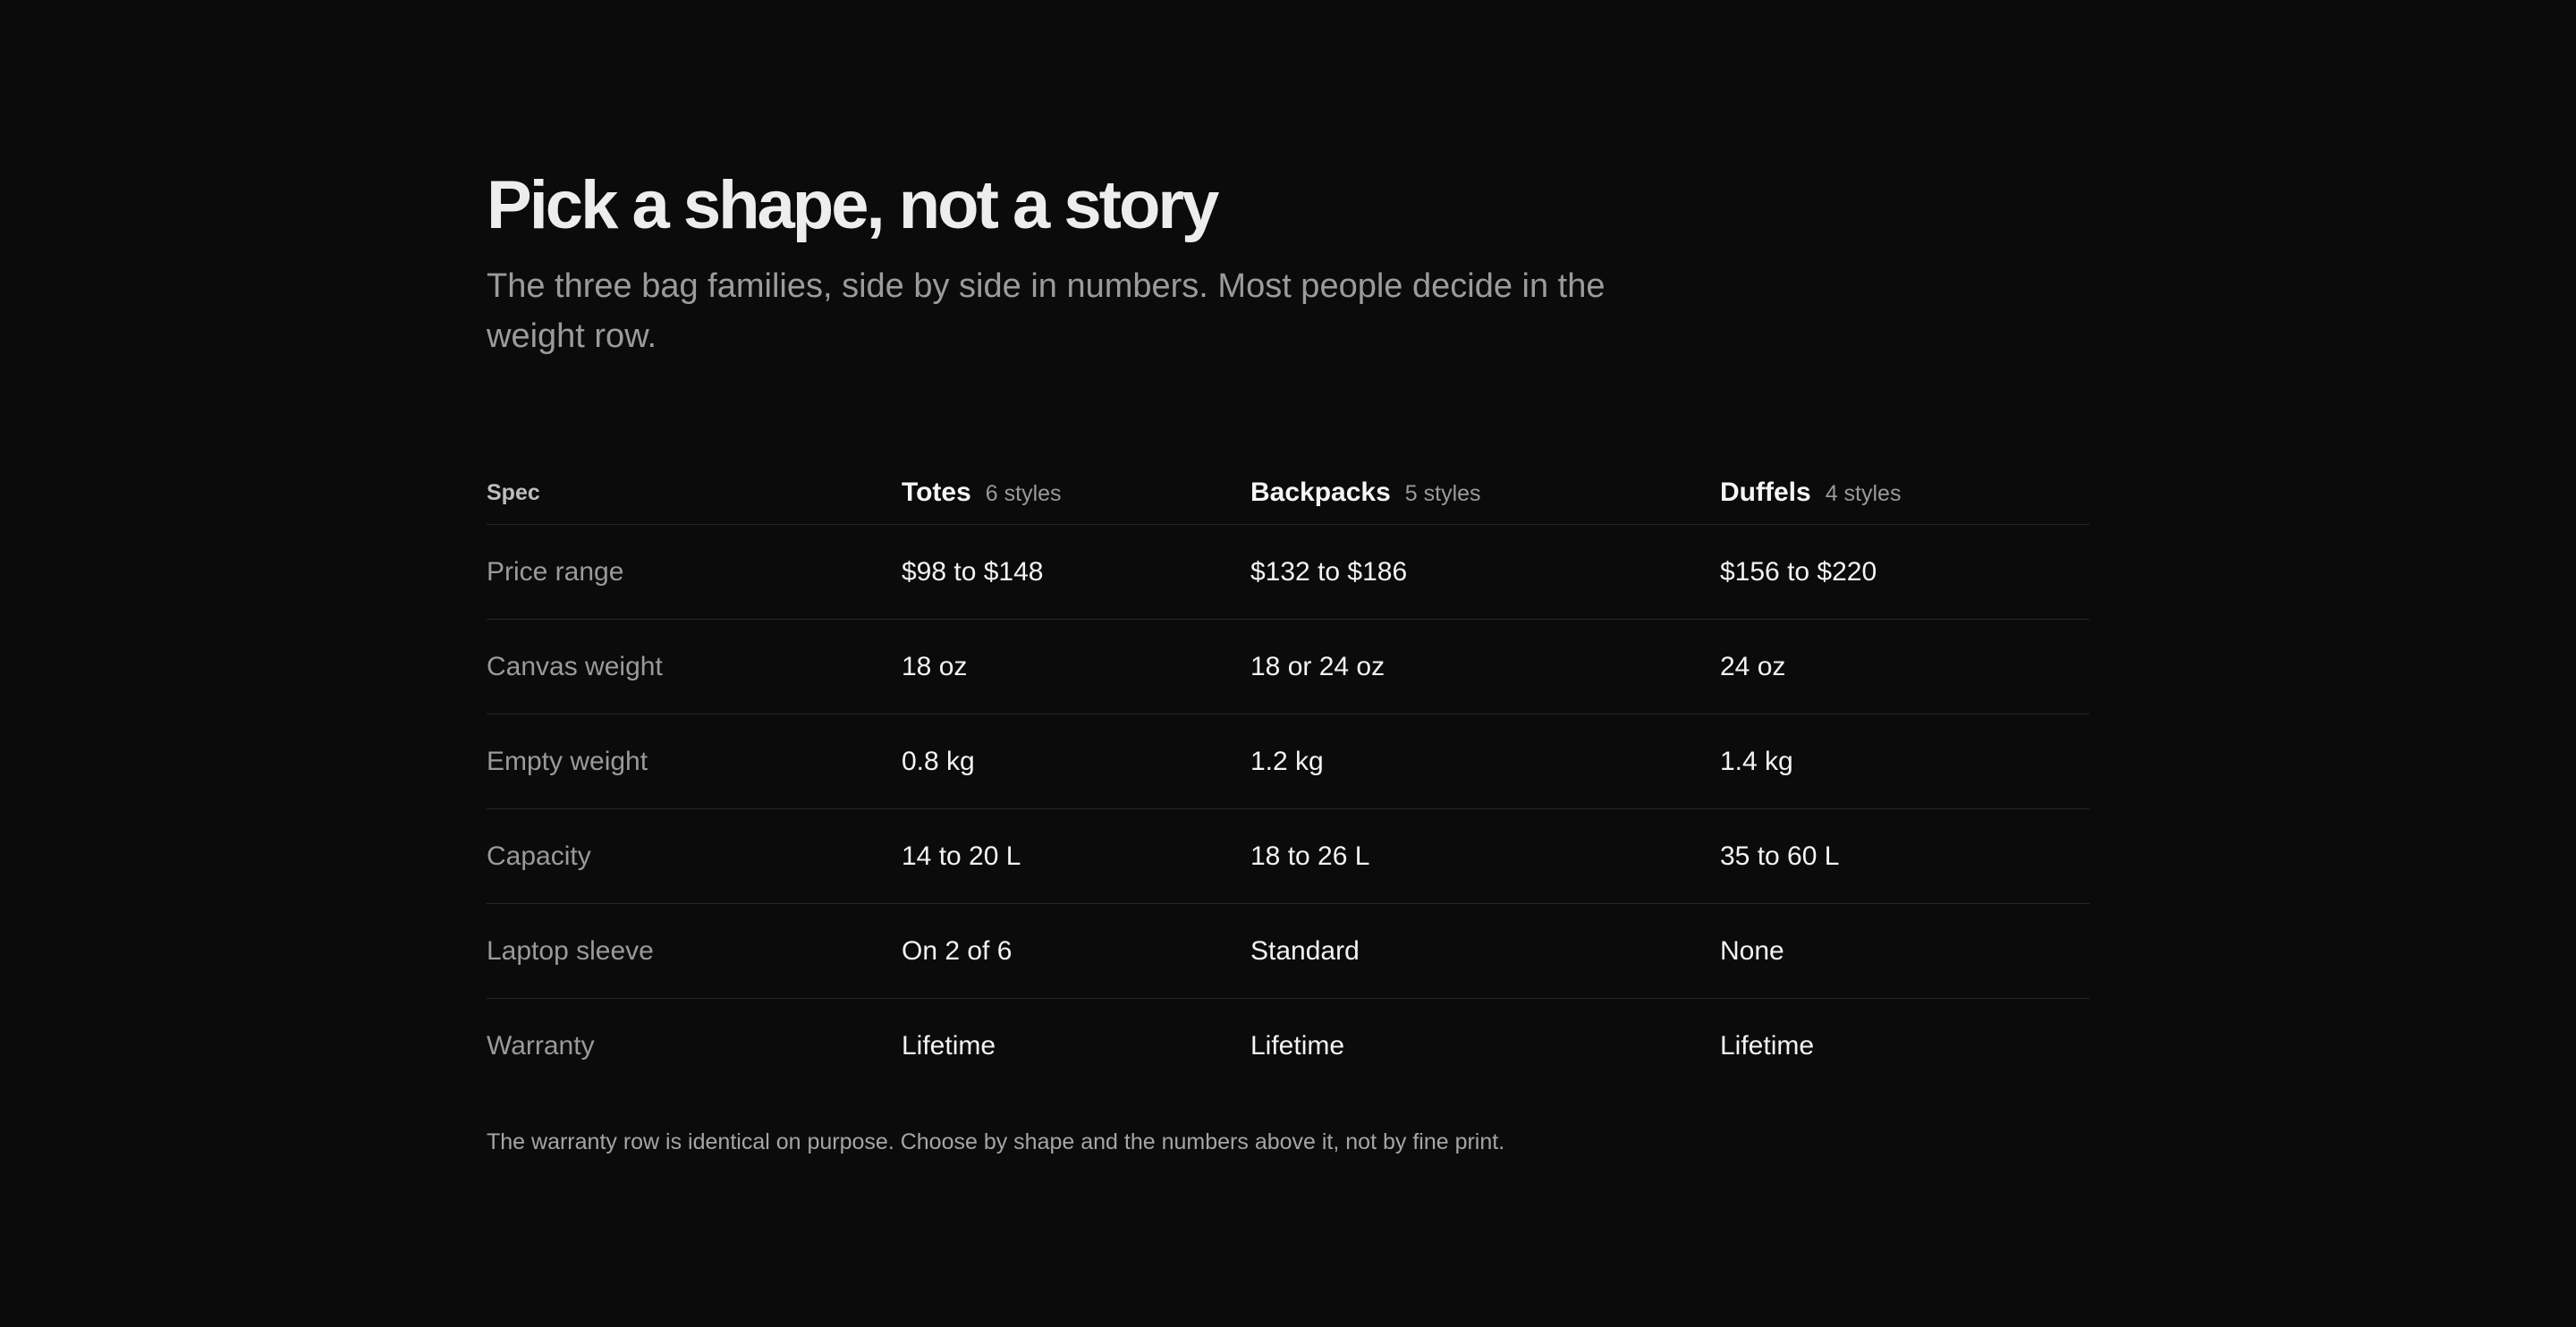 The image size is (2576, 1327). Describe the element at coordinates (1310, 856) in the screenshot. I see `cell-backpacks: 18 to 26 L` at that location.